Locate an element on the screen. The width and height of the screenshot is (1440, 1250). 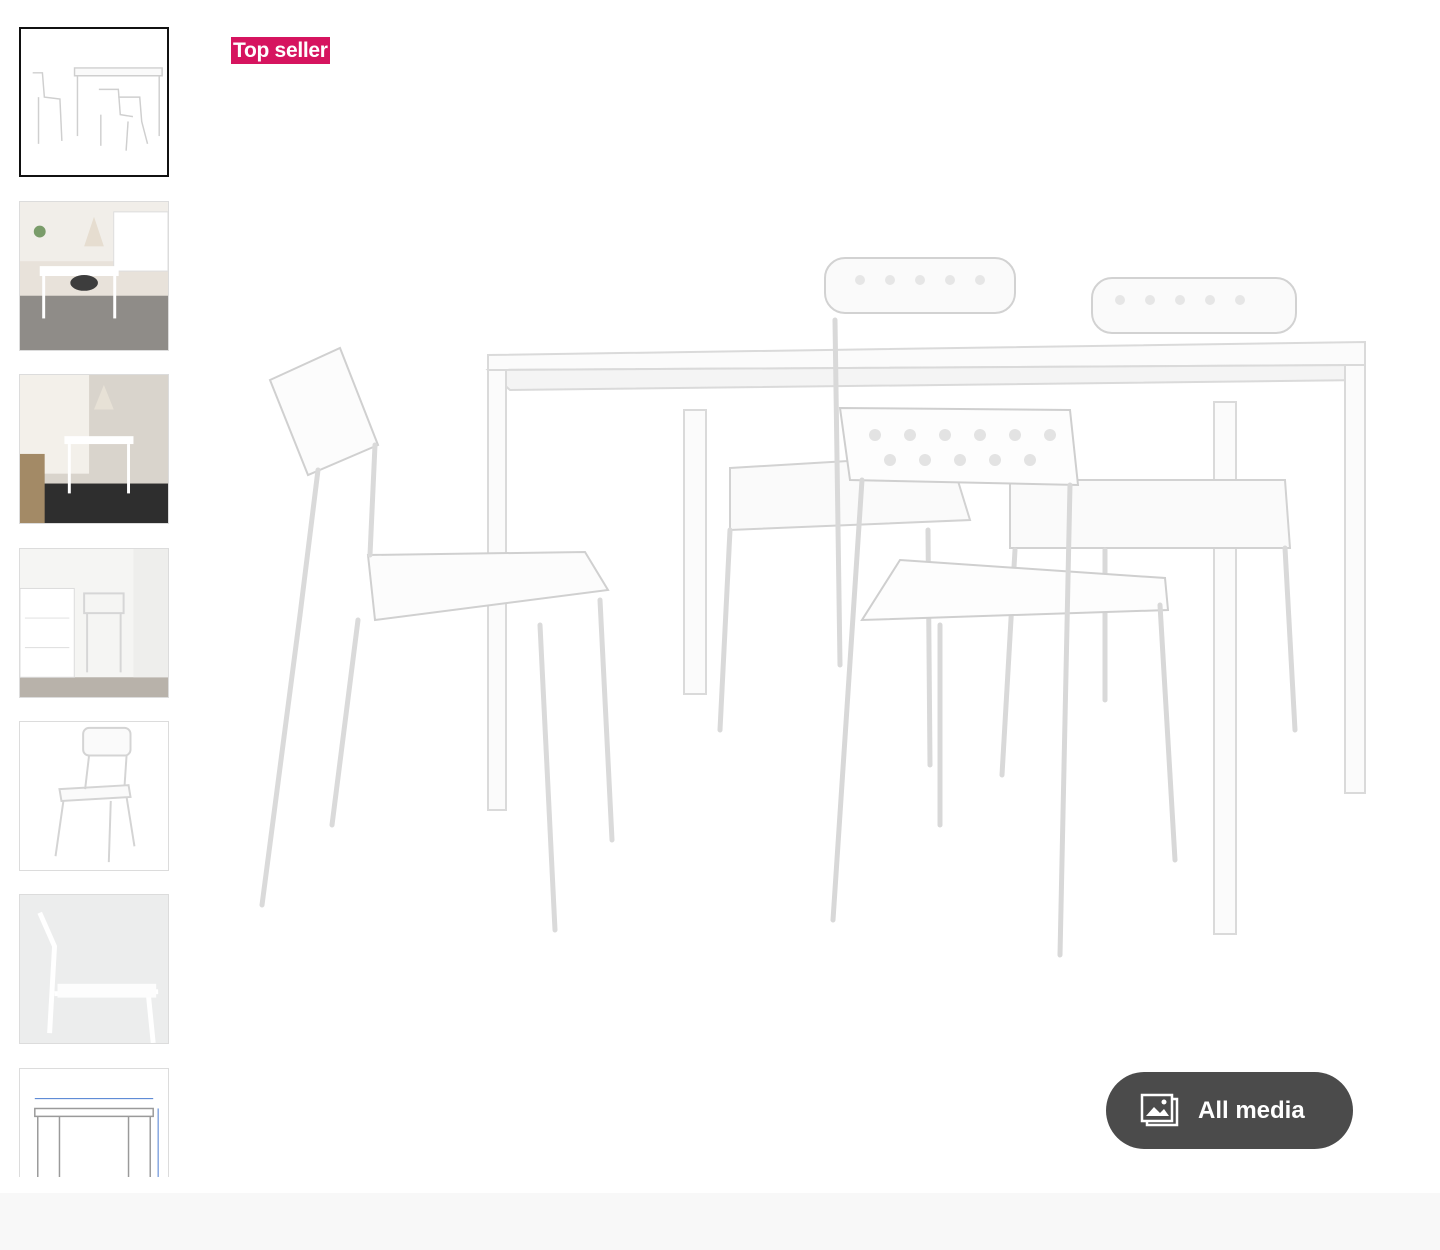
thumbnail-single-chair is located at coordinates (94, 796).